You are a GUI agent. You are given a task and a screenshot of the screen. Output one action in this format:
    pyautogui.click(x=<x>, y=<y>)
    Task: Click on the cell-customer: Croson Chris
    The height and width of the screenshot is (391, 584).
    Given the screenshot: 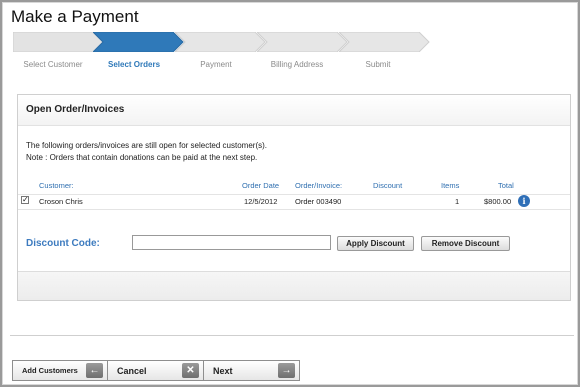 What is the action you would take?
    pyautogui.click(x=61, y=201)
    